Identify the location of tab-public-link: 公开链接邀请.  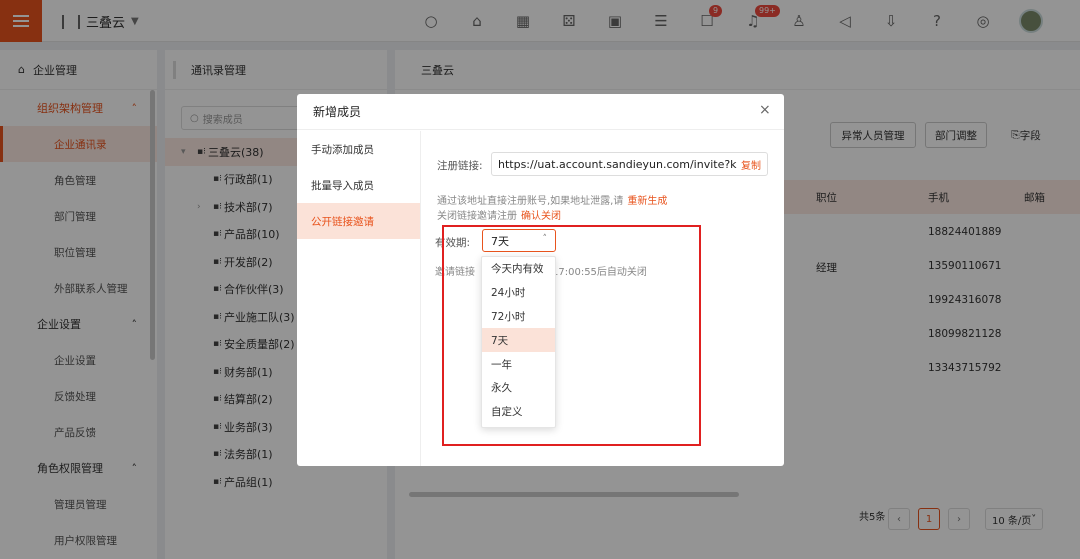
(358, 221).